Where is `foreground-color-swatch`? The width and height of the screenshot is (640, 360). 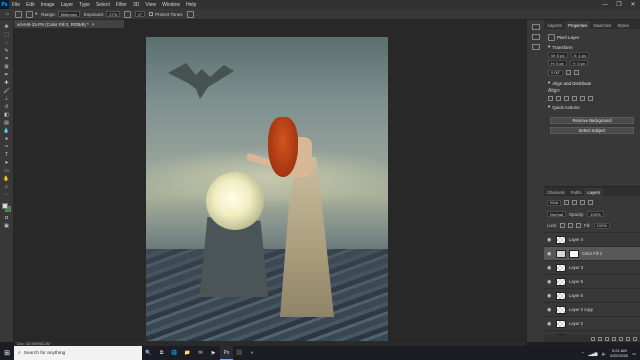 foreground-color-swatch is located at coordinates (4, 206).